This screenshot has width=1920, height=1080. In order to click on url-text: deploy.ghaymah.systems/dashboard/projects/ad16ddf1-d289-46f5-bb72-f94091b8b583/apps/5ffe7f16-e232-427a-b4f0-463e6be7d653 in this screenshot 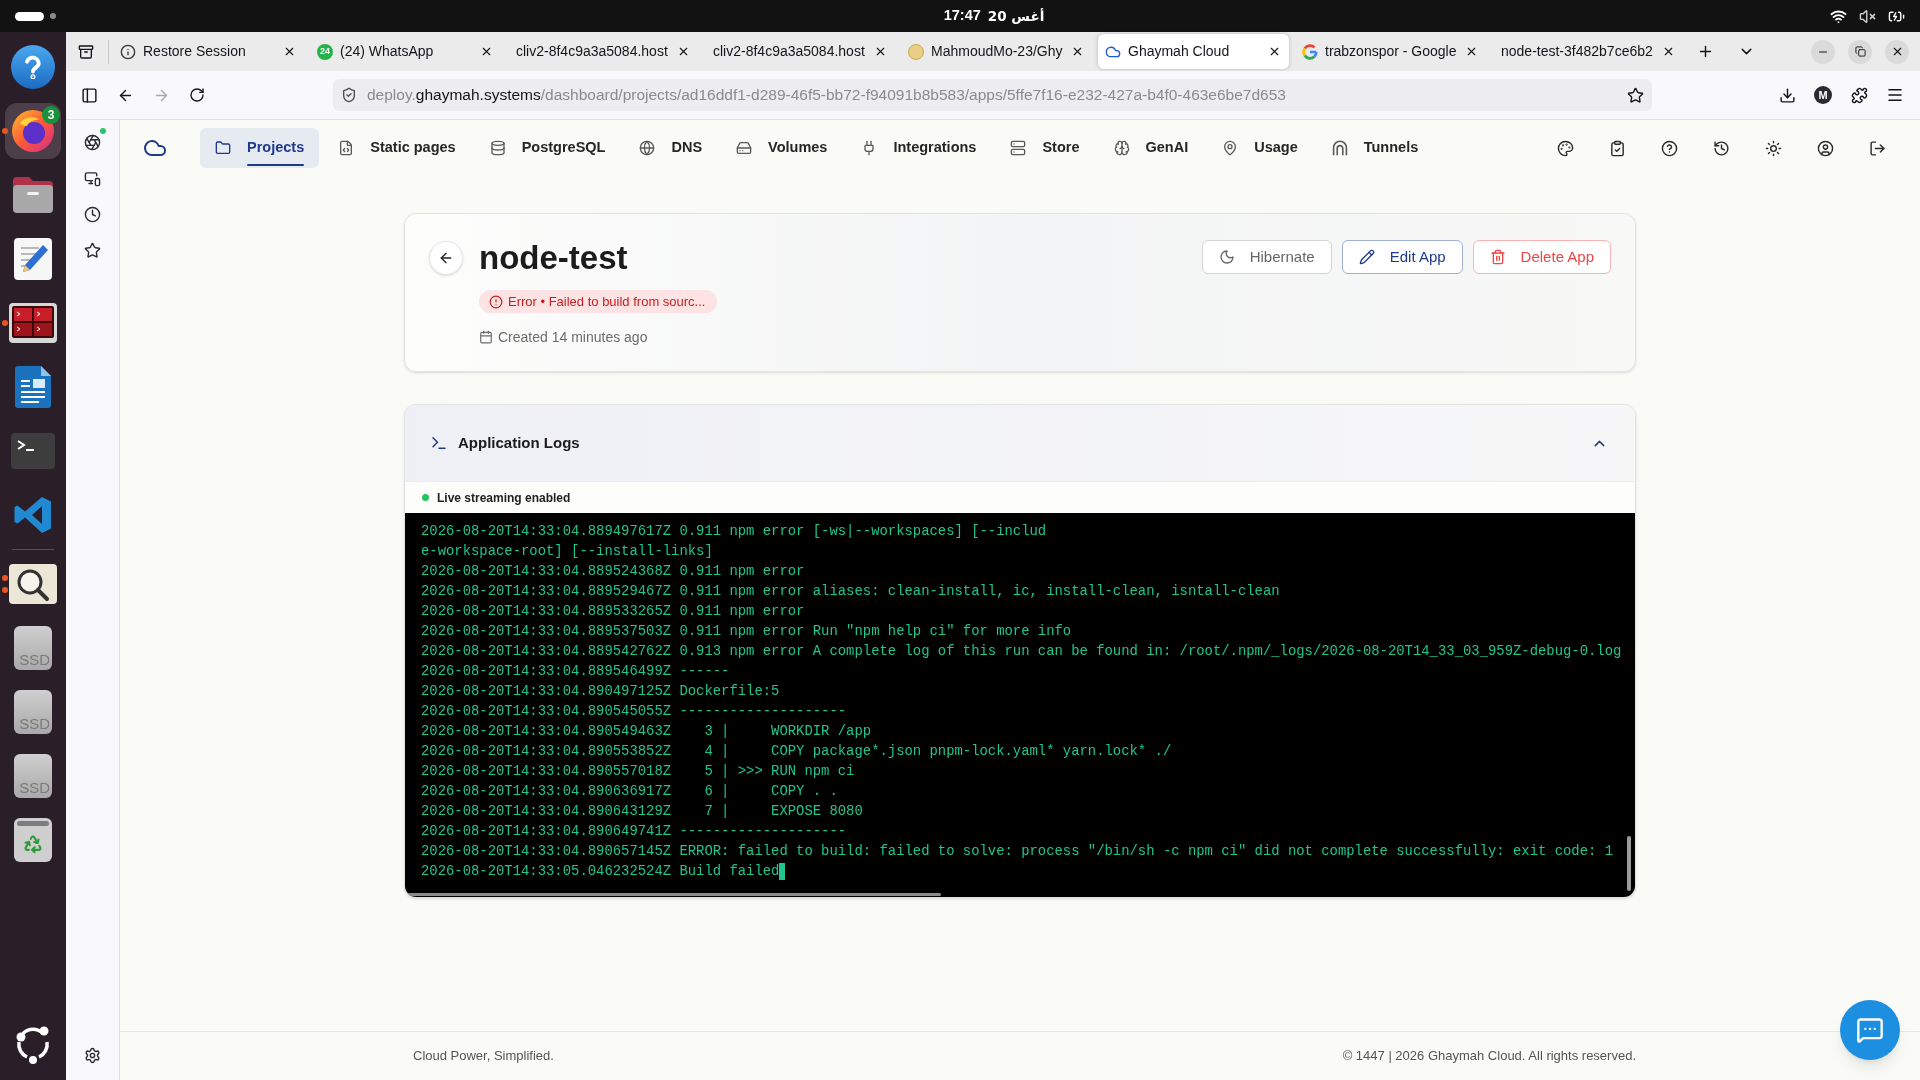, I will do `click(826, 95)`.